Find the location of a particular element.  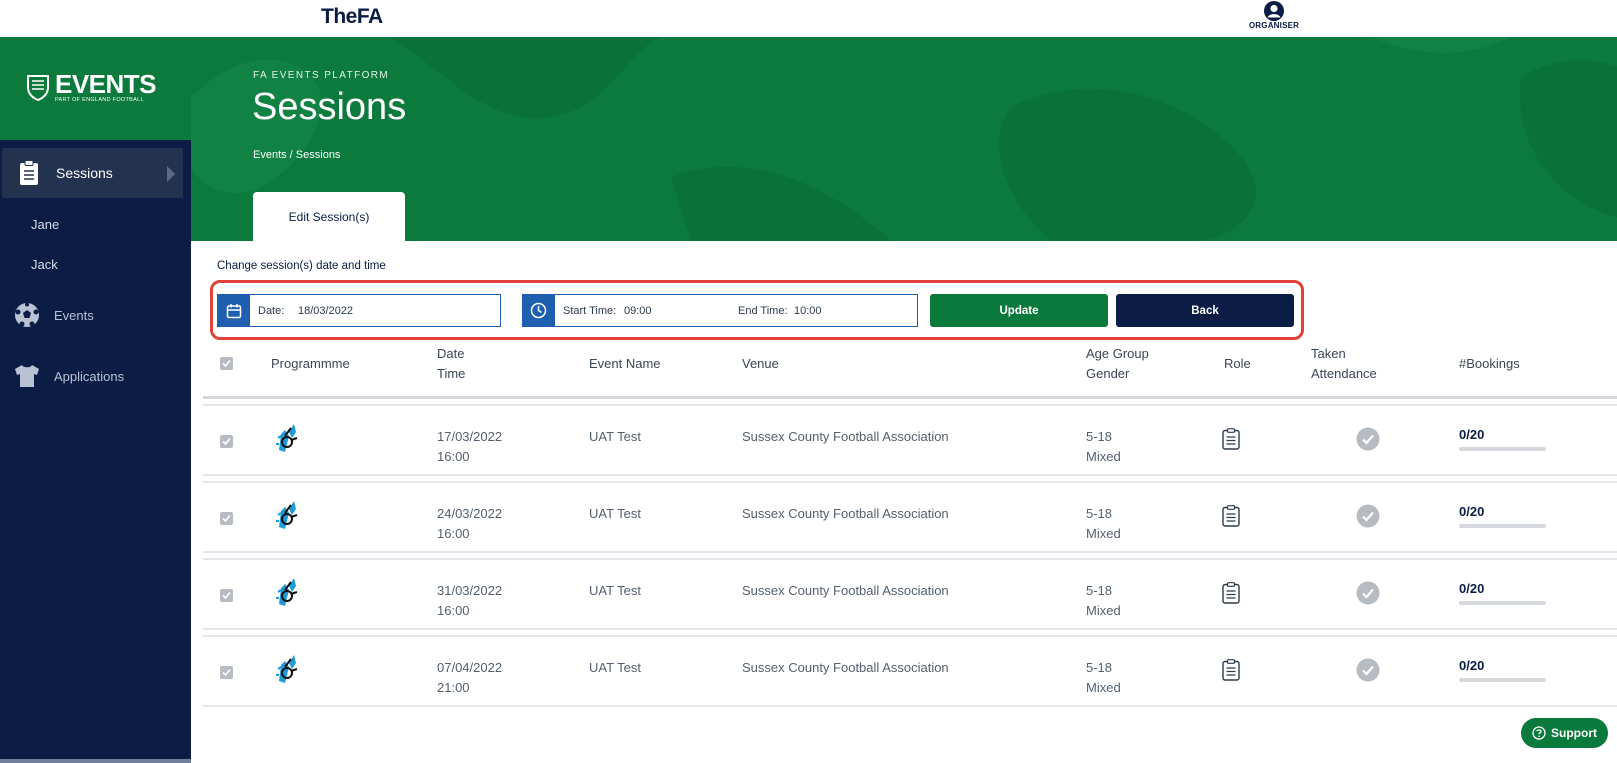

header-event-name: Event Name is located at coordinates (625, 363).